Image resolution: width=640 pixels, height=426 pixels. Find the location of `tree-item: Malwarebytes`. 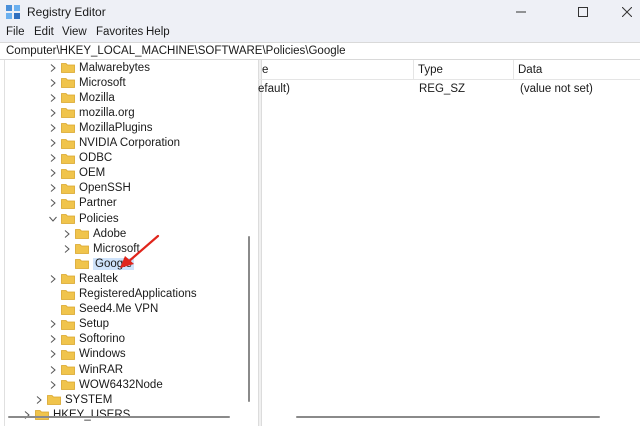

tree-item: Malwarebytes is located at coordinates (99, 67).